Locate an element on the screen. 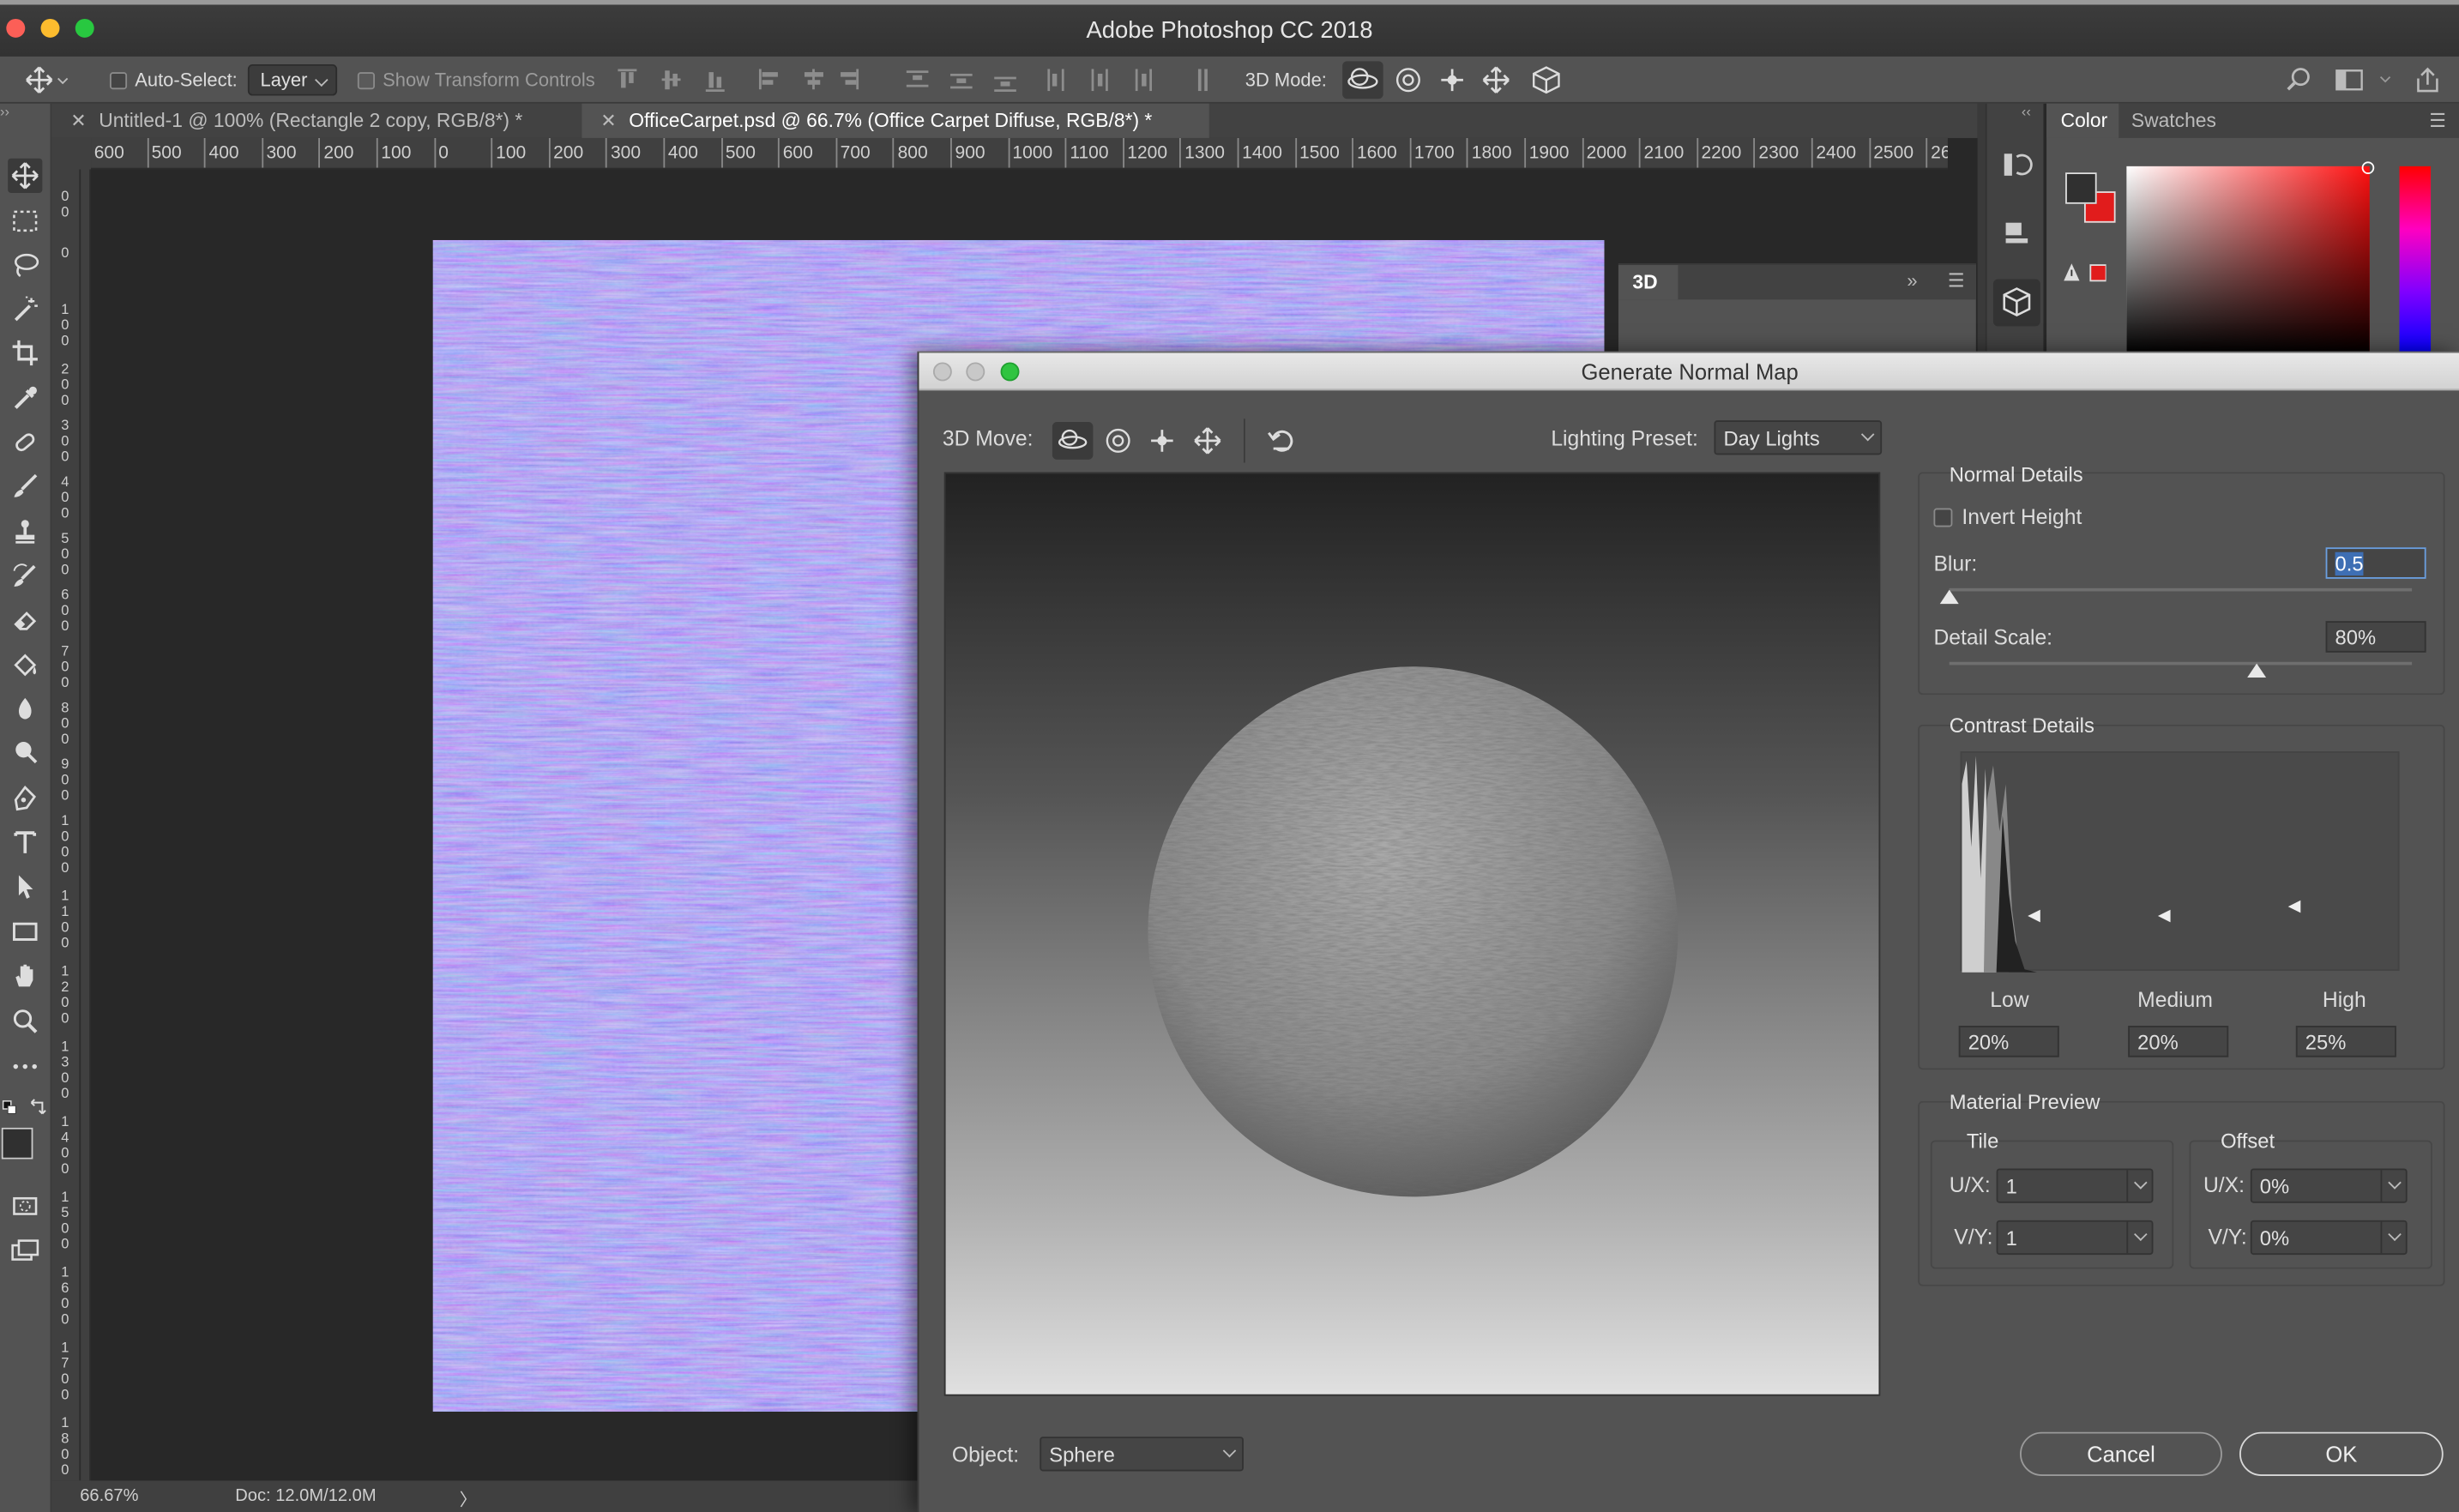 The width and height of the screenshot is (2459, 1512). ruler-tick-label: 1800 is located at coordinates (1491, 154).